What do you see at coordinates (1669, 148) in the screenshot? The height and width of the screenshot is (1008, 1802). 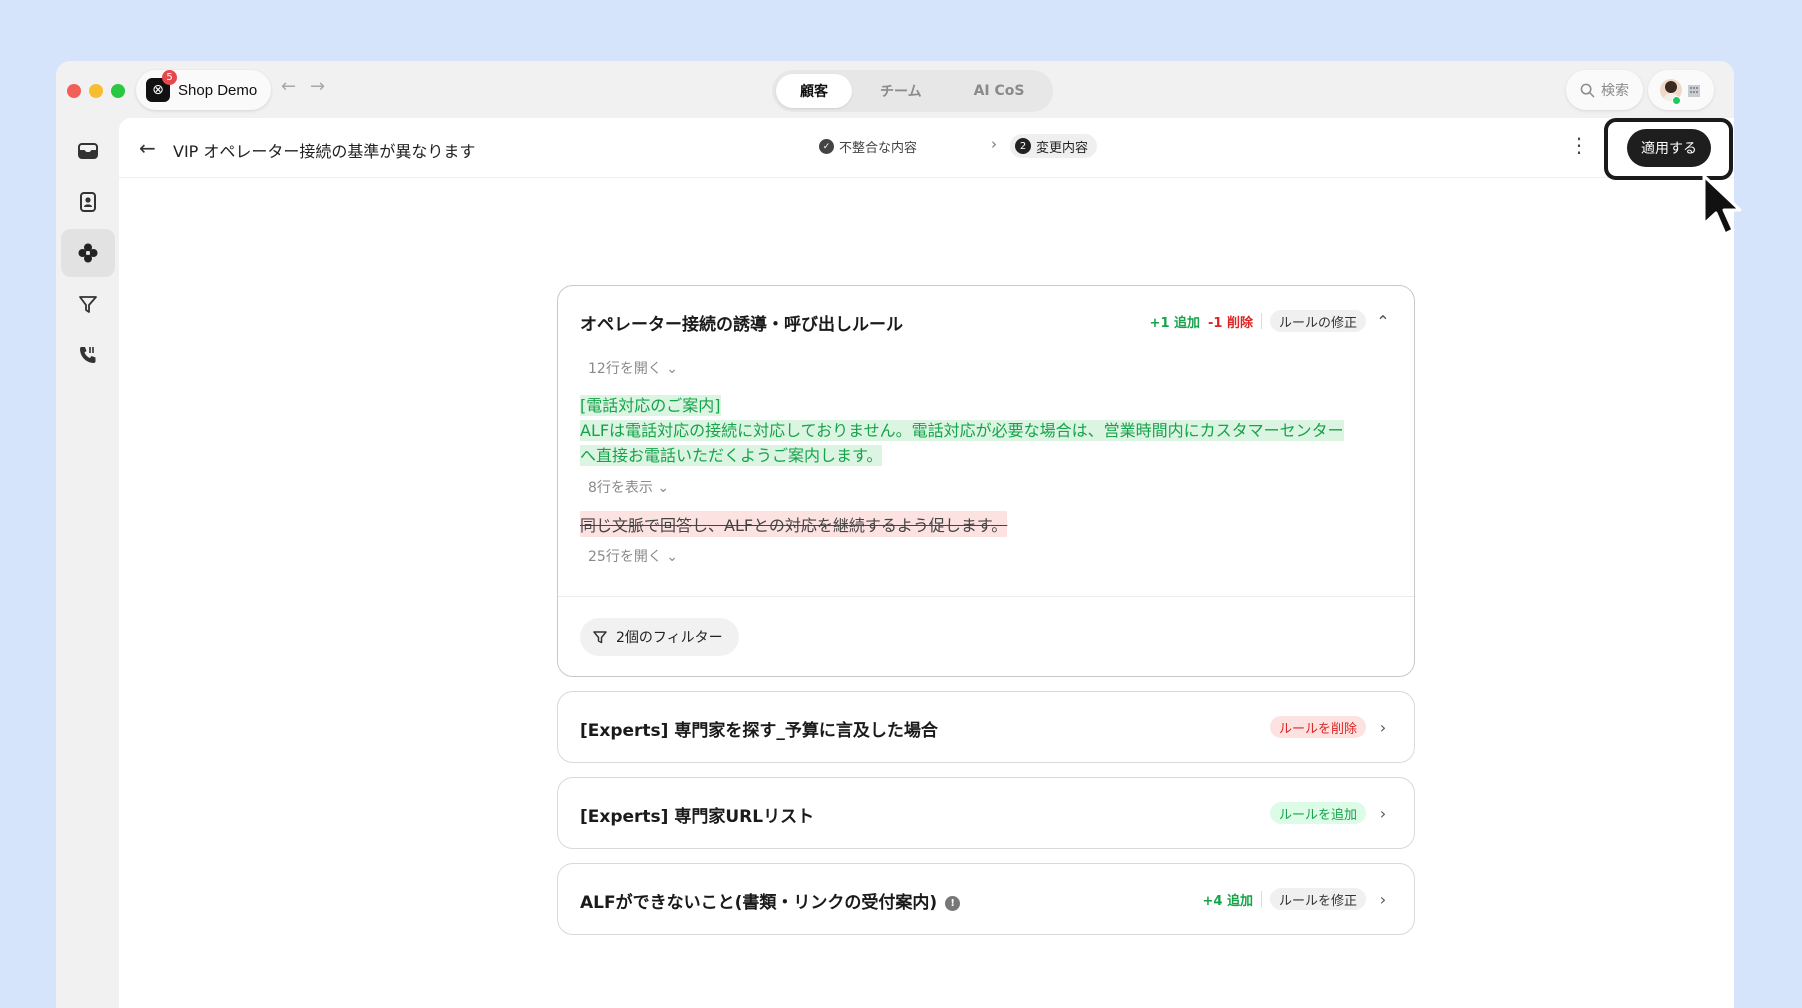 I see `apply-button: 適用する` at bounding box center [1669, 148].